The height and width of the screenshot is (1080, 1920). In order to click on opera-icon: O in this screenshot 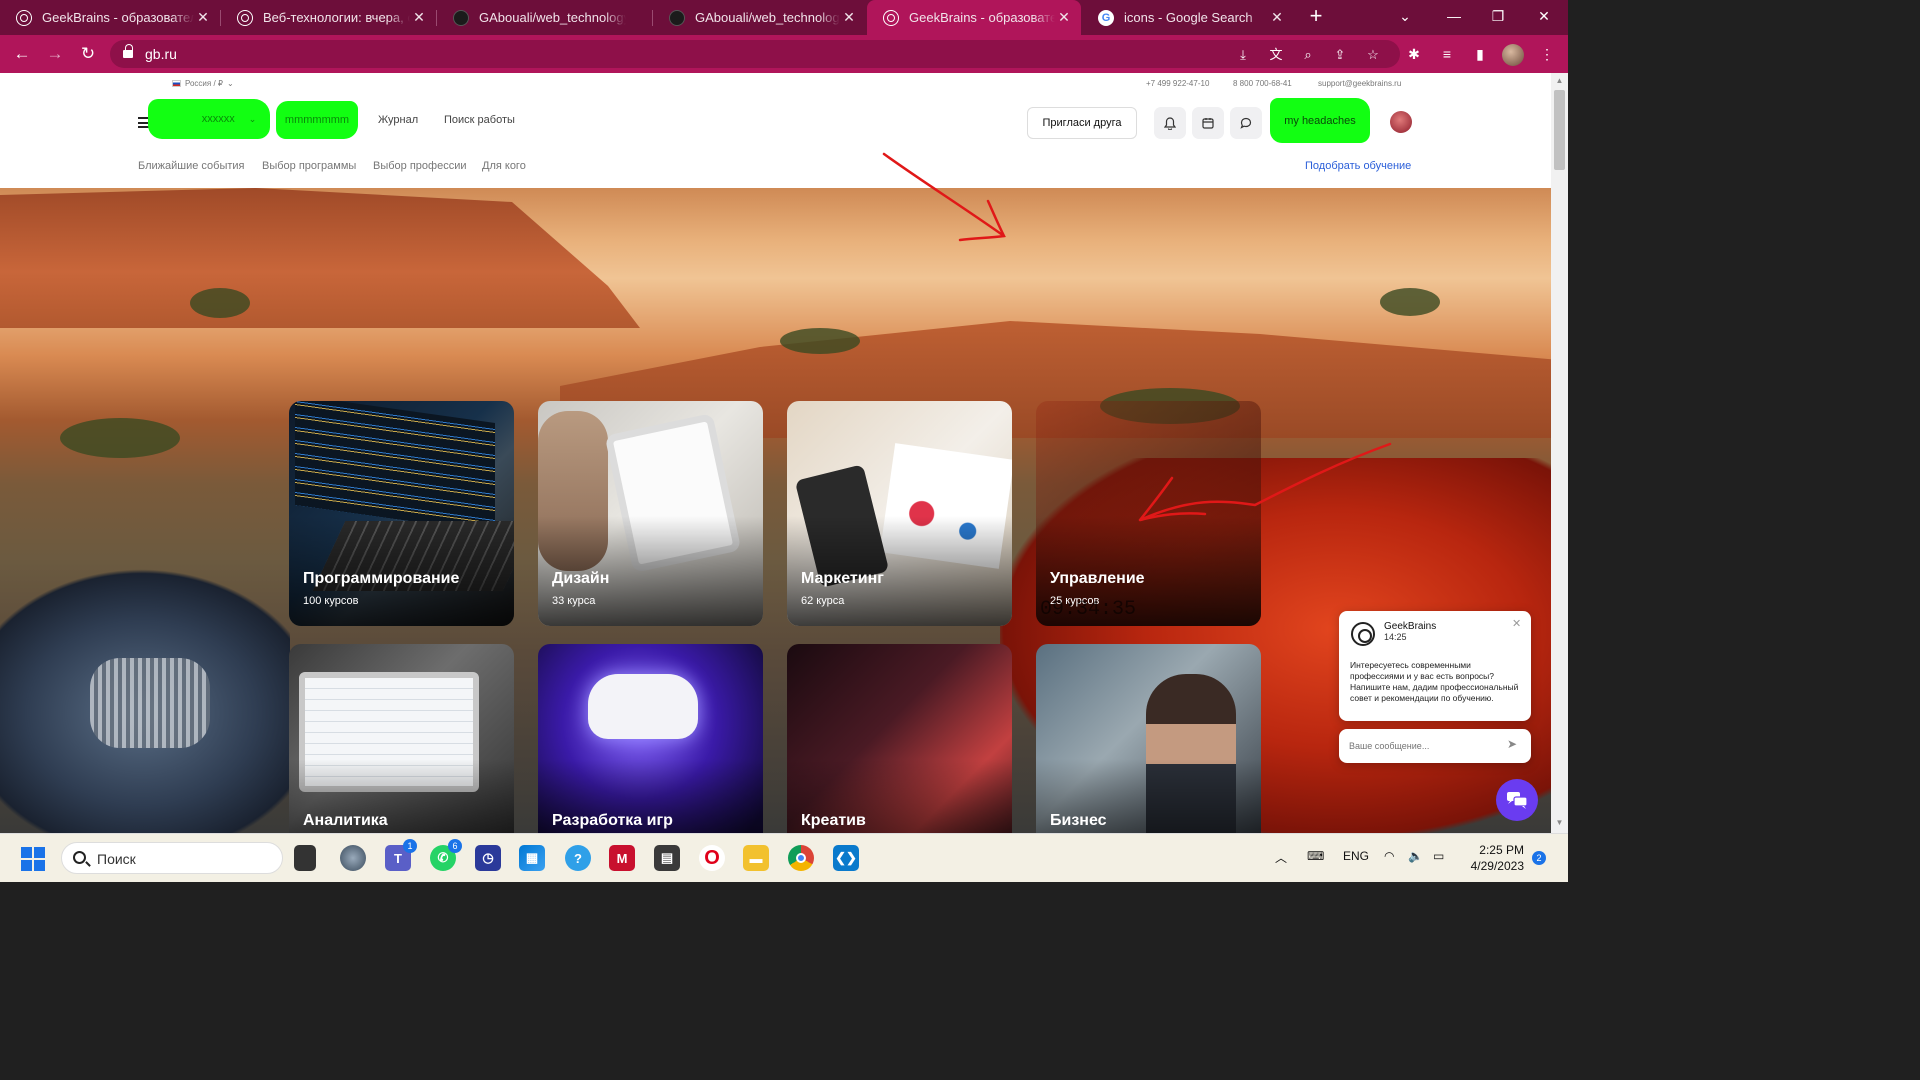, I will do `click(712, 858)`.